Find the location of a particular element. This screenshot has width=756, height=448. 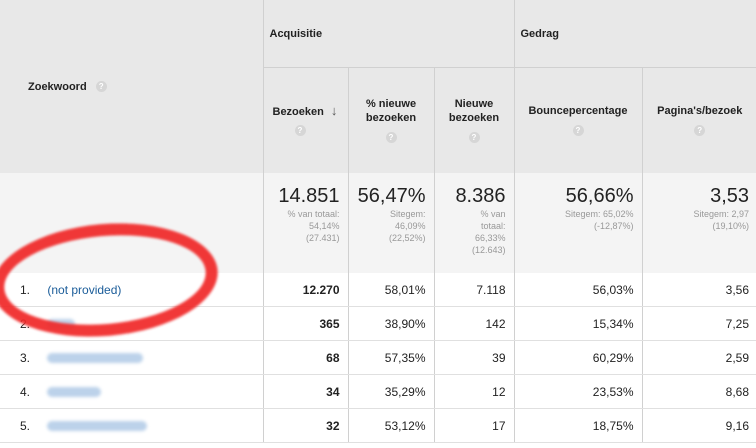

keyword-cell: 5. is located at coordinates (131, 425).